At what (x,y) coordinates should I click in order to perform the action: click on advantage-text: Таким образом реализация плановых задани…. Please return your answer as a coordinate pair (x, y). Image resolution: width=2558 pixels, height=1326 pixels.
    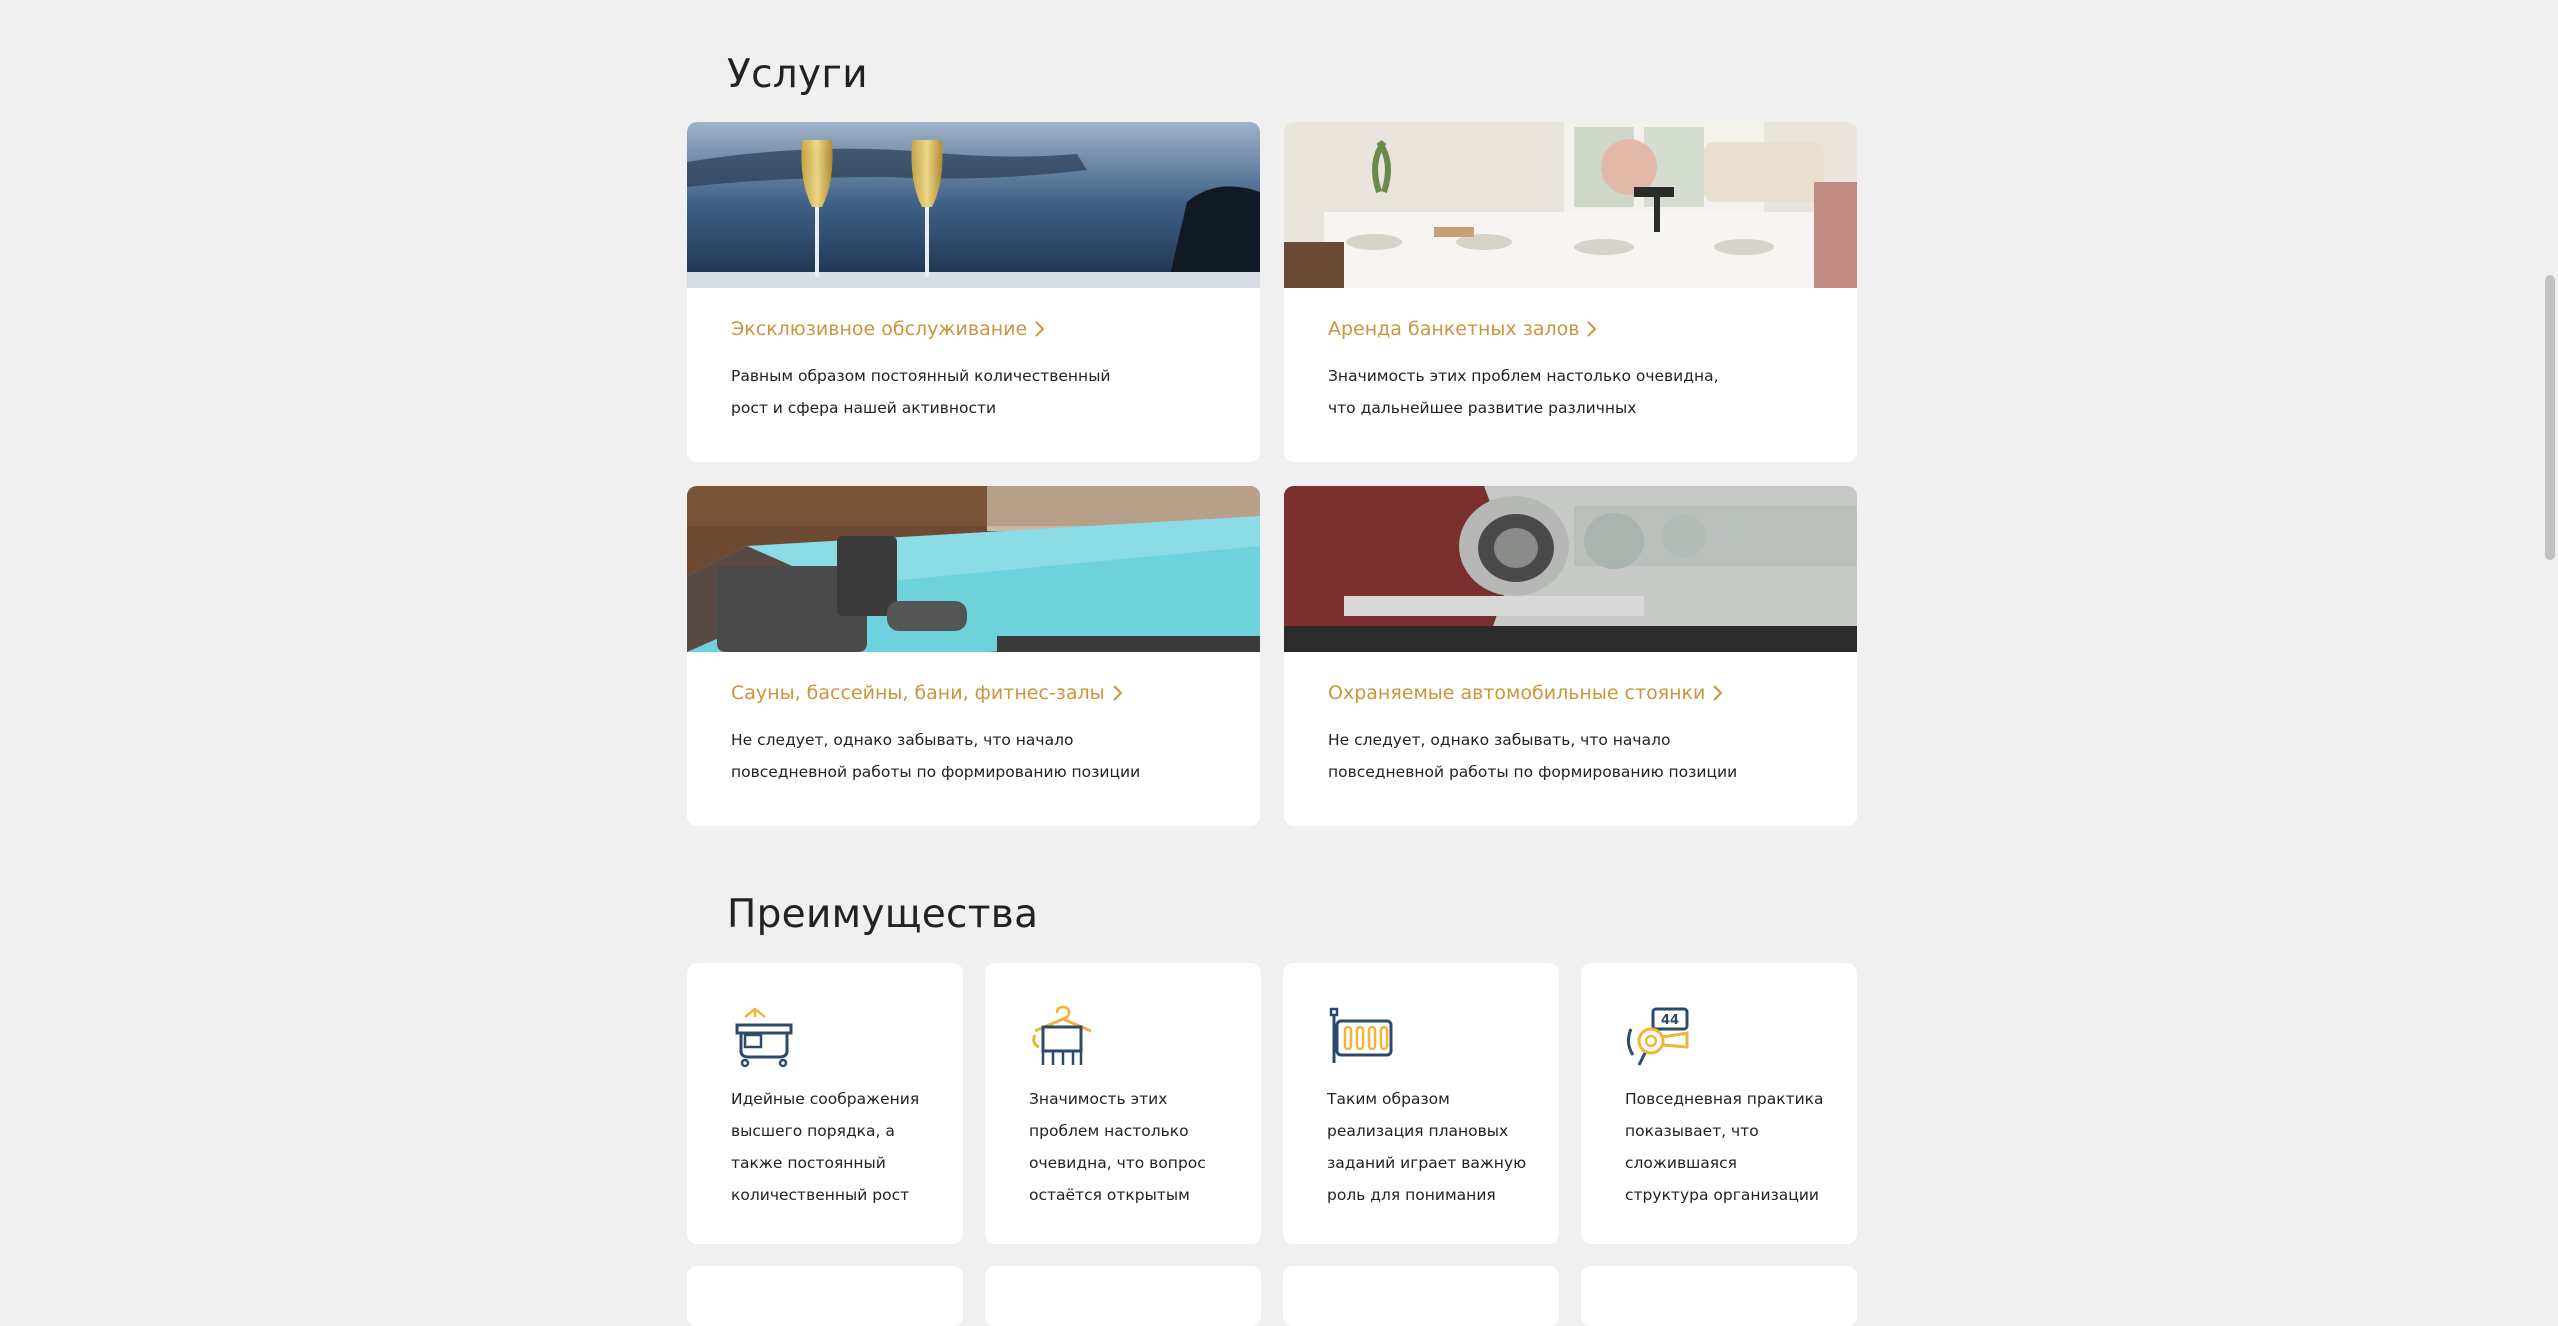
    Looking at the image, I should click on (1427, 1147).